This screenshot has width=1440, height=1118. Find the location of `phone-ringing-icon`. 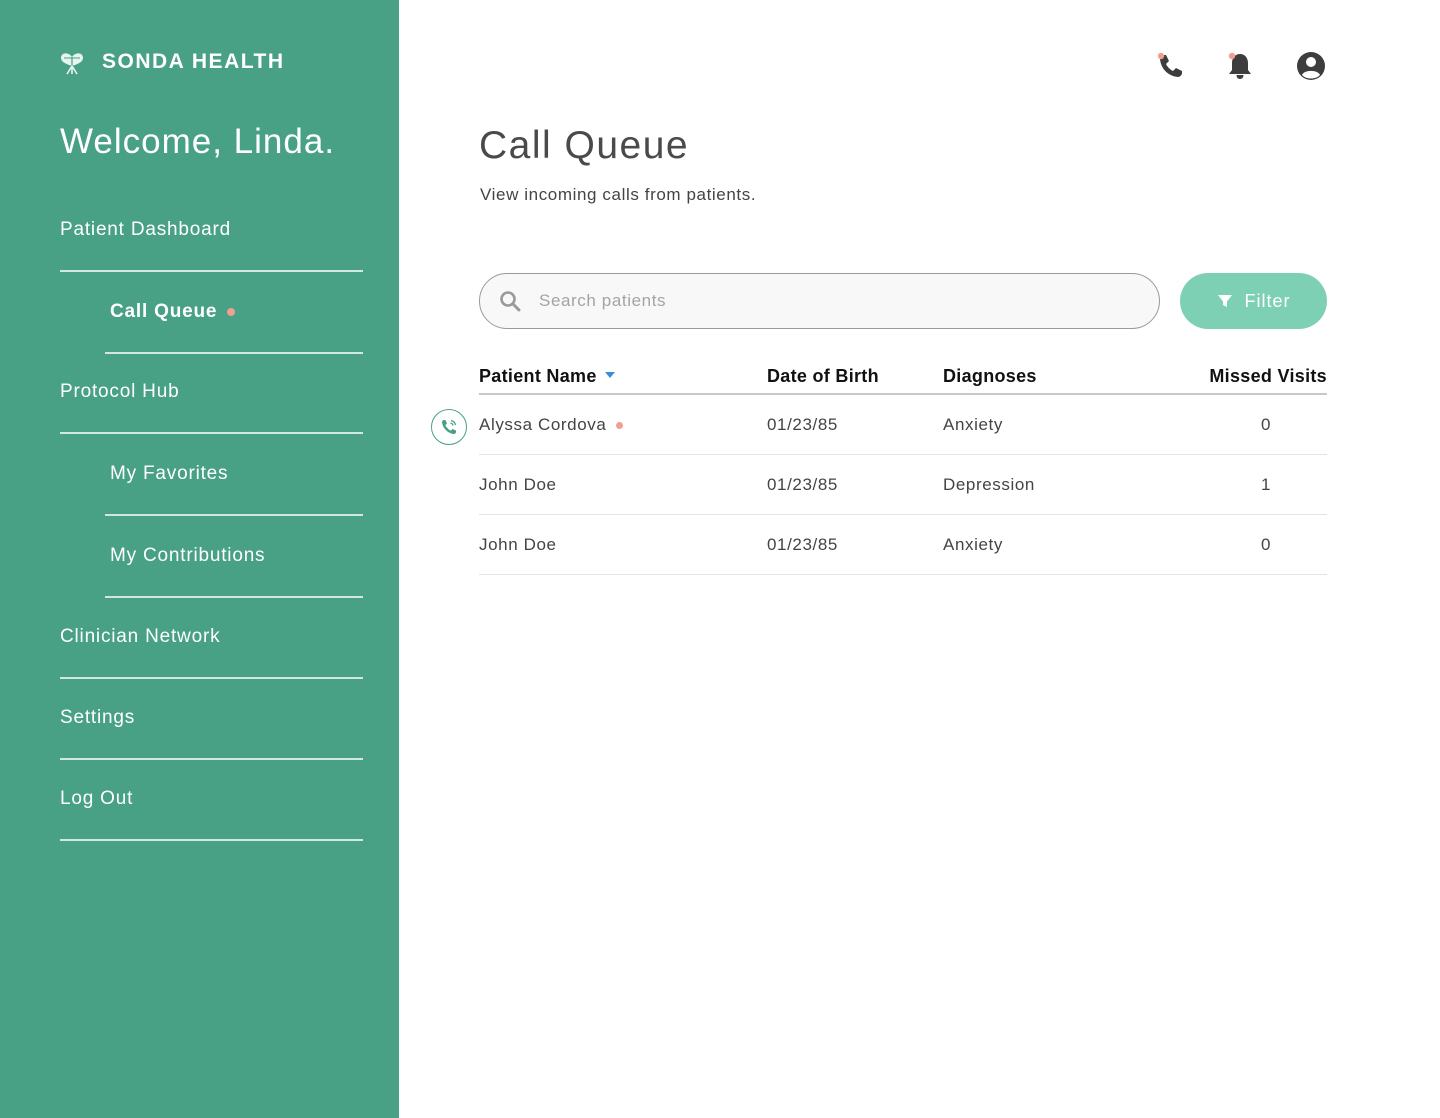

phone-ringing-icon is located at coordinates (449, 426).